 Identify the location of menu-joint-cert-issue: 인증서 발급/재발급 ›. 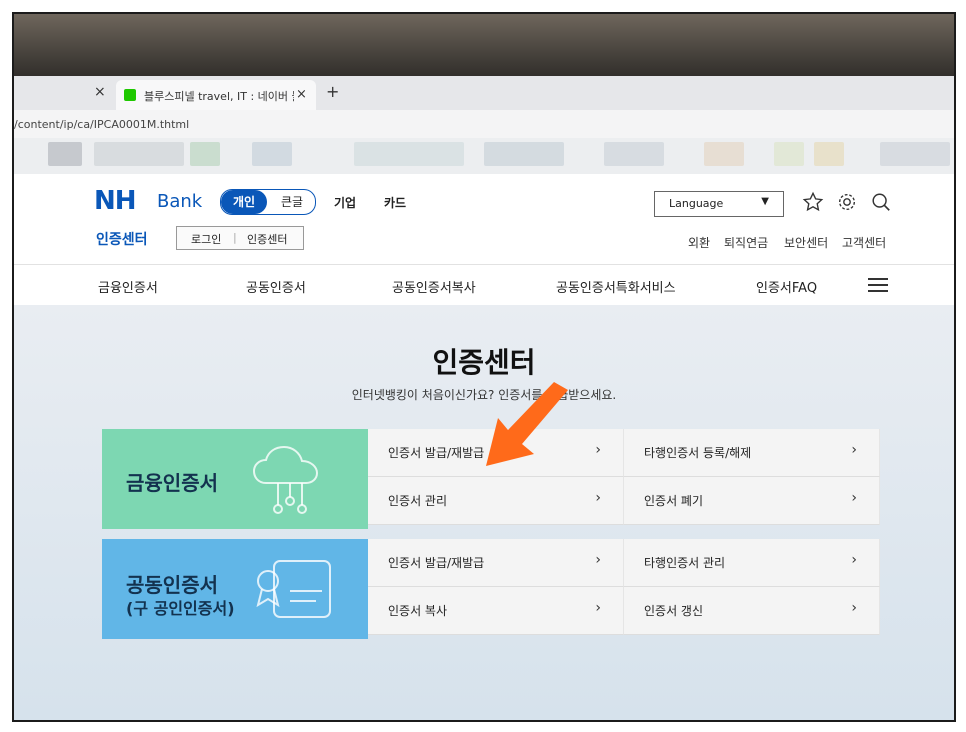
(496, 563).